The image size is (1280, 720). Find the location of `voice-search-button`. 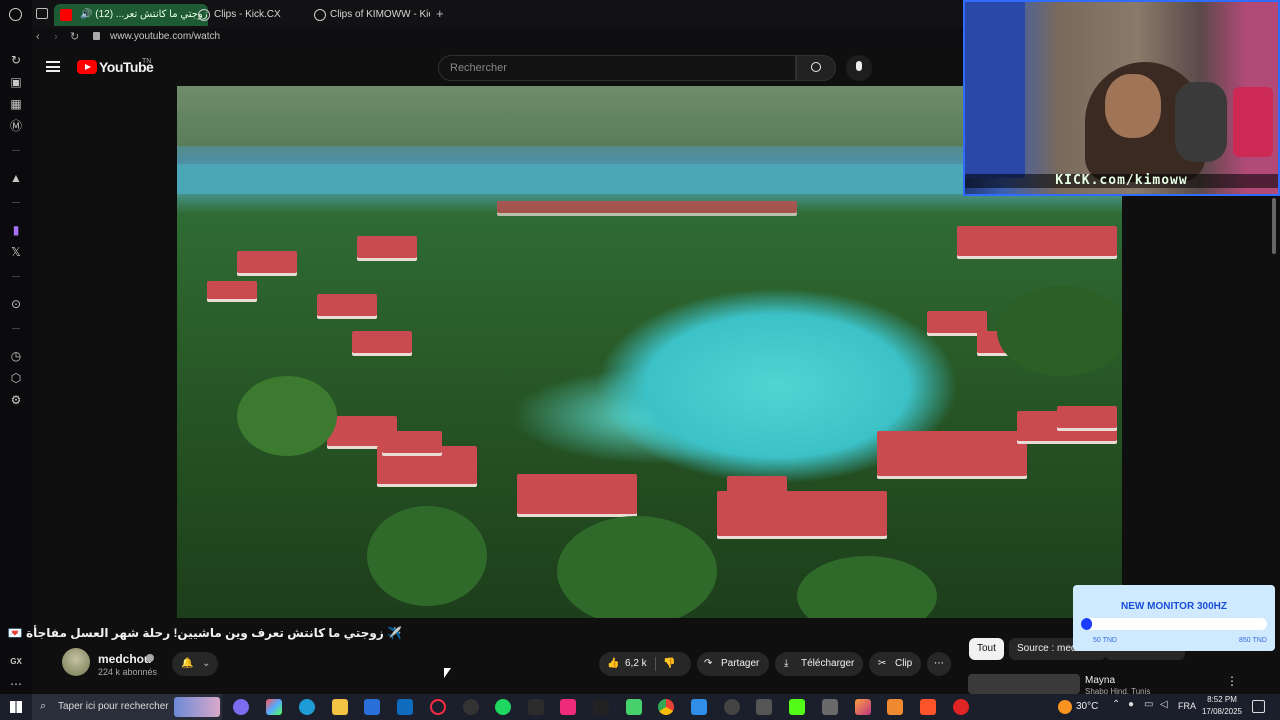

voice-search-button is located at coordinates (859, 68).